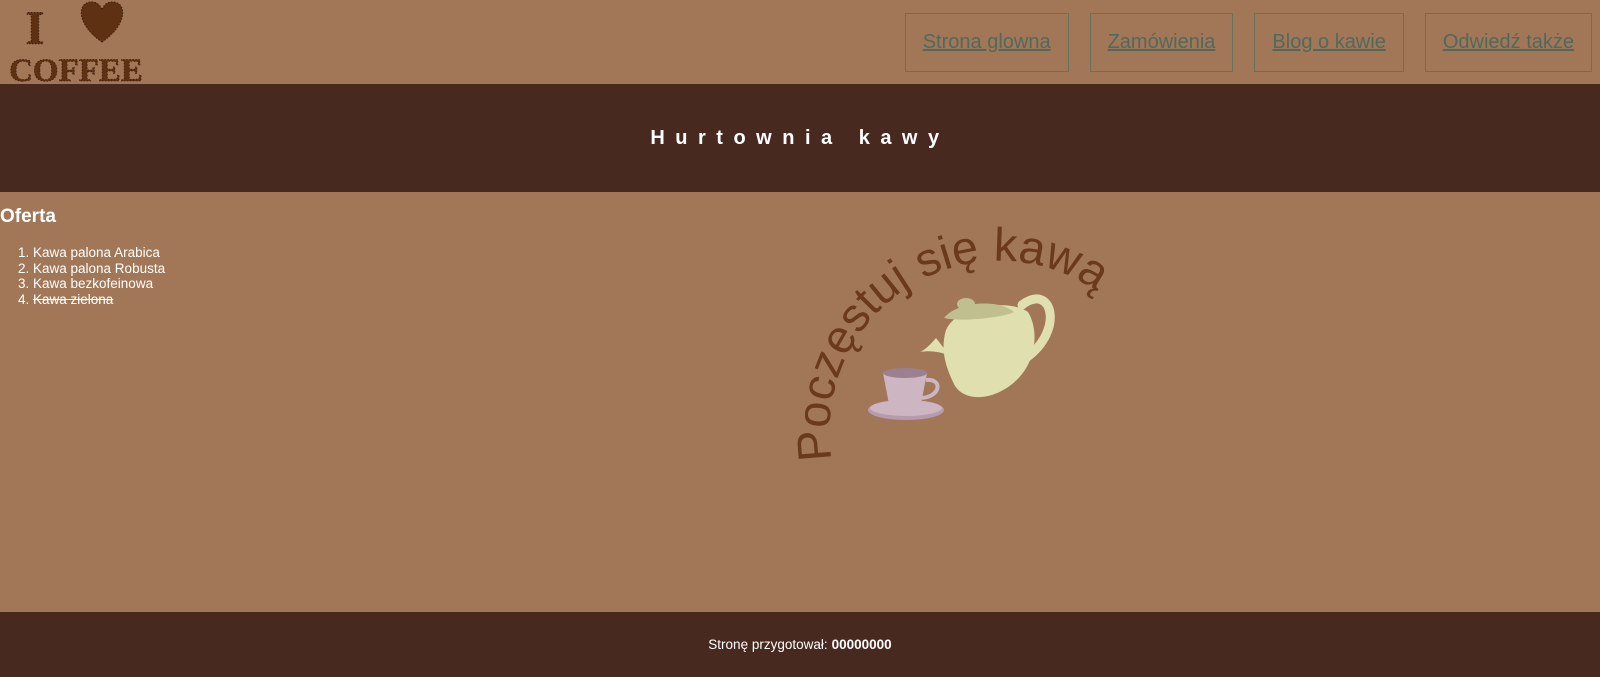  I want to click on footer-author: 00000000, so click(861, 644).